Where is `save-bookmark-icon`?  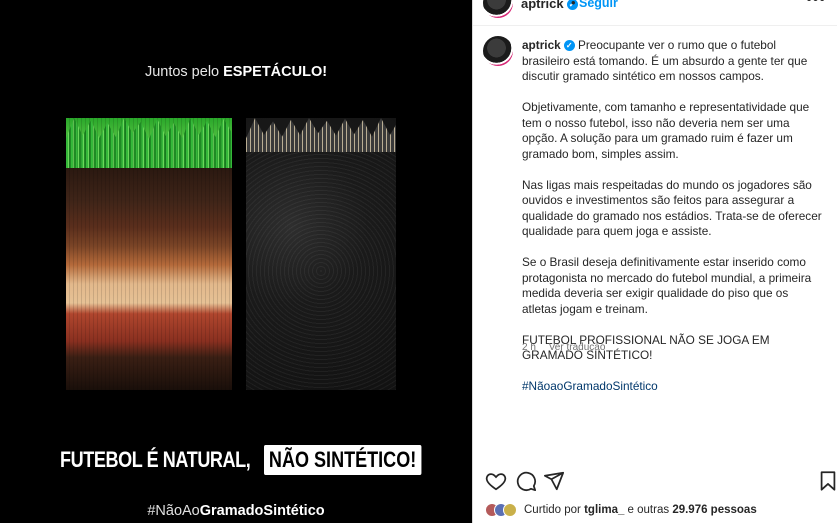
save-bookmark-icon is located at coordinates (827, 481).